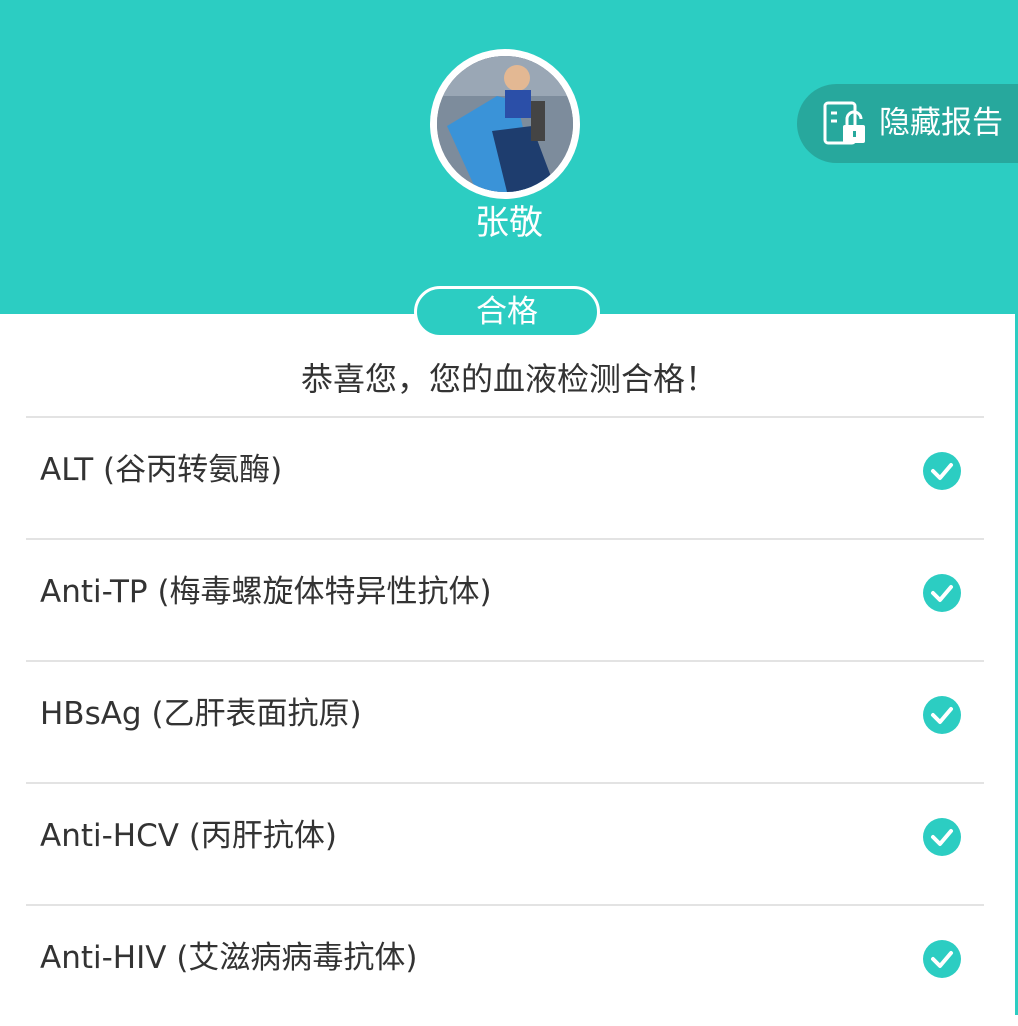  Describe the element at coordinates (201, 714) in the screenshot. I see `test-label: HBsAg (乙肝表面抗原)` at that location.